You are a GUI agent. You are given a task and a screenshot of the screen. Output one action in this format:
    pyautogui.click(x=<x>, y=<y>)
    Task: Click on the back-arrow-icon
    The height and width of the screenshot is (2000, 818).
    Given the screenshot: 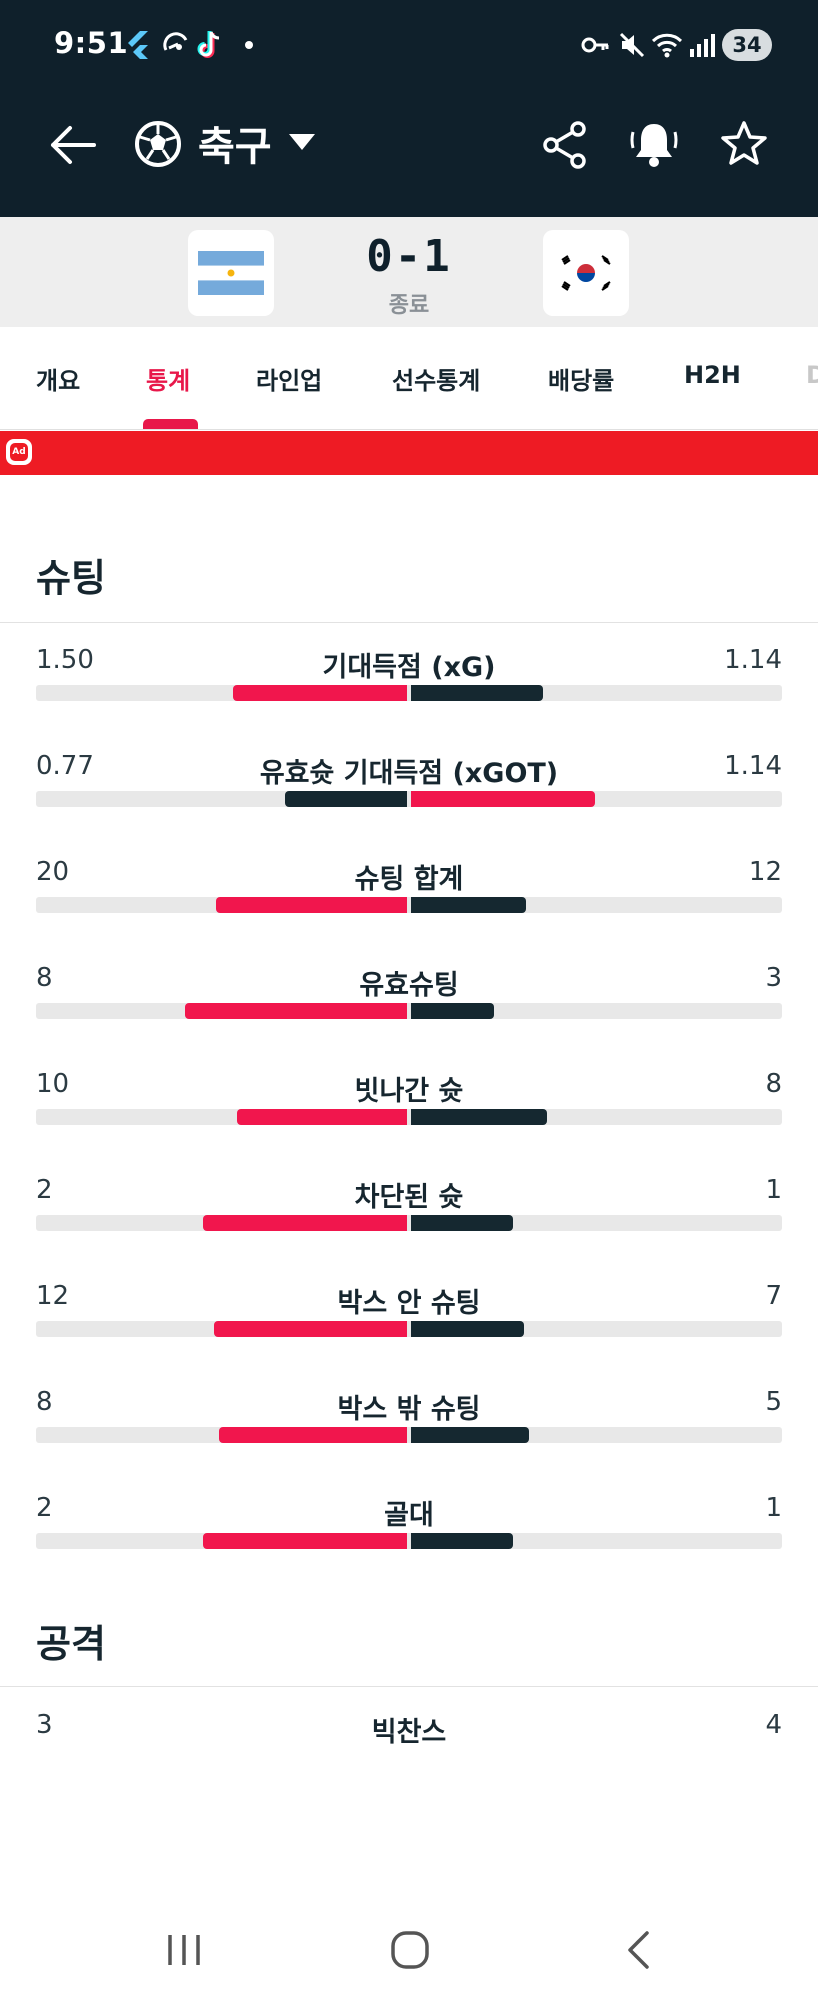 What is the action you would take?
    pyautogui.click(x=72, y=145)
    